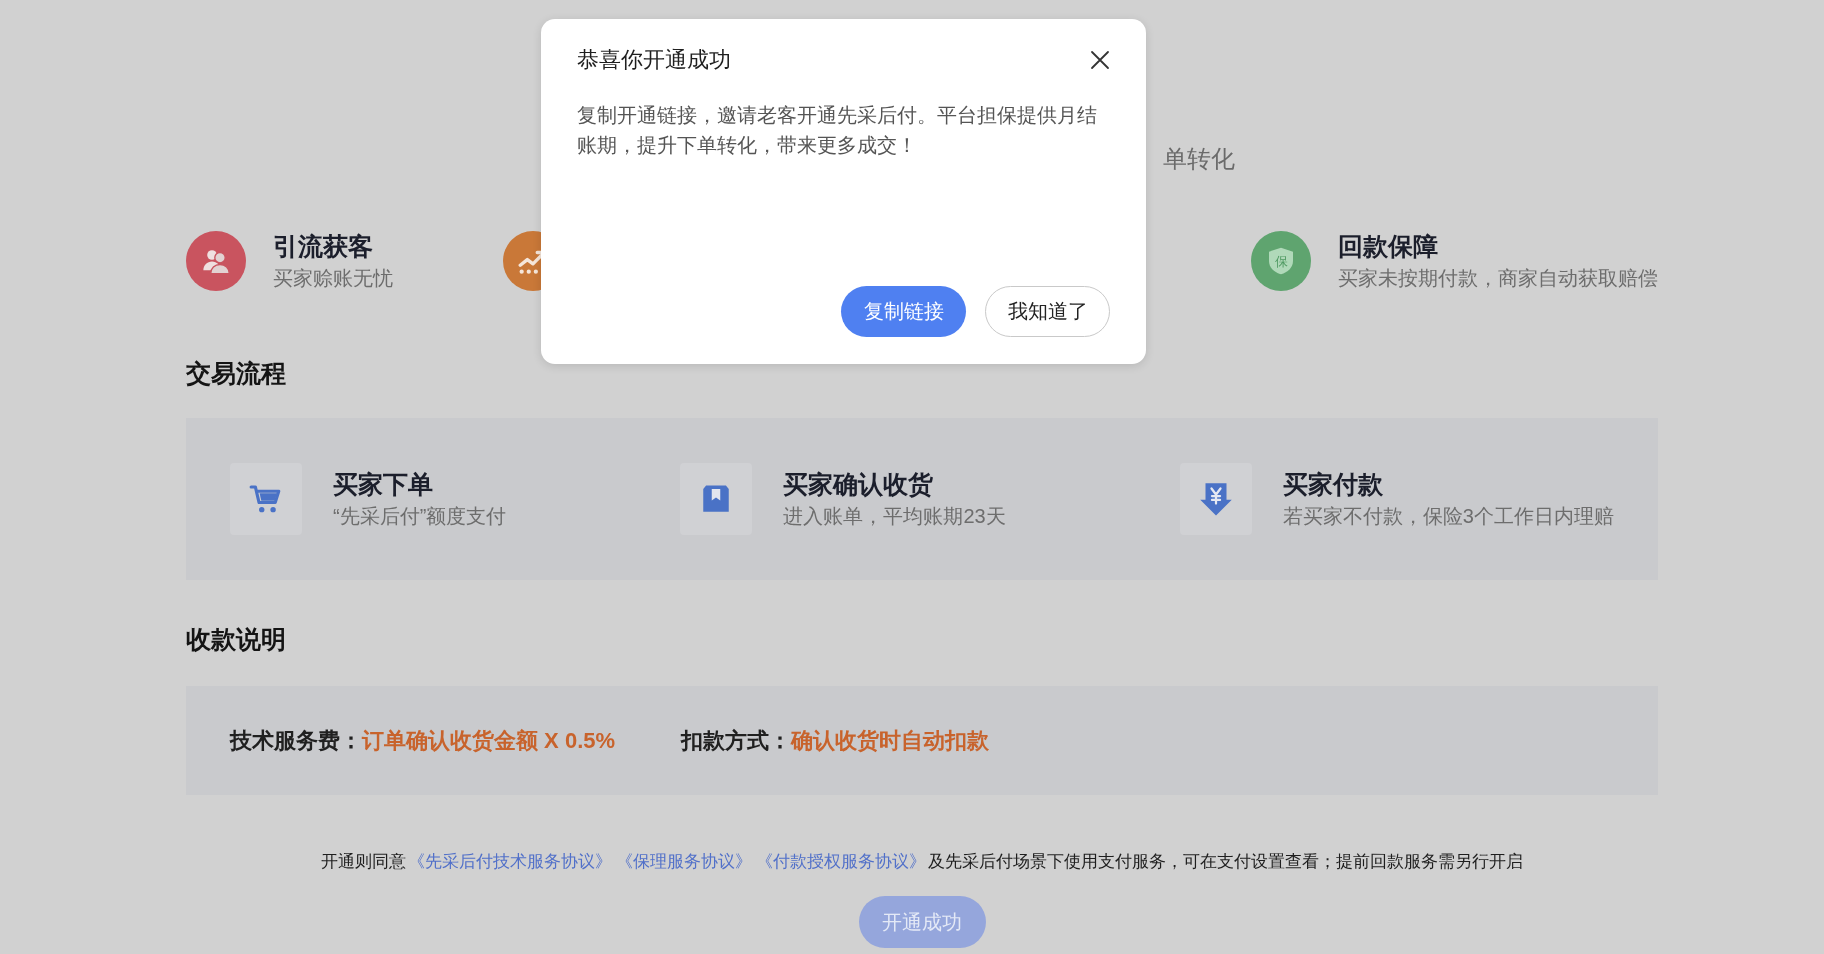 Image resolution: width=1824 pixels, height=954 pixels. Describe the element at coordinates (236, 373) in the screenshot. I see `section-title: 交易流程` at that location.